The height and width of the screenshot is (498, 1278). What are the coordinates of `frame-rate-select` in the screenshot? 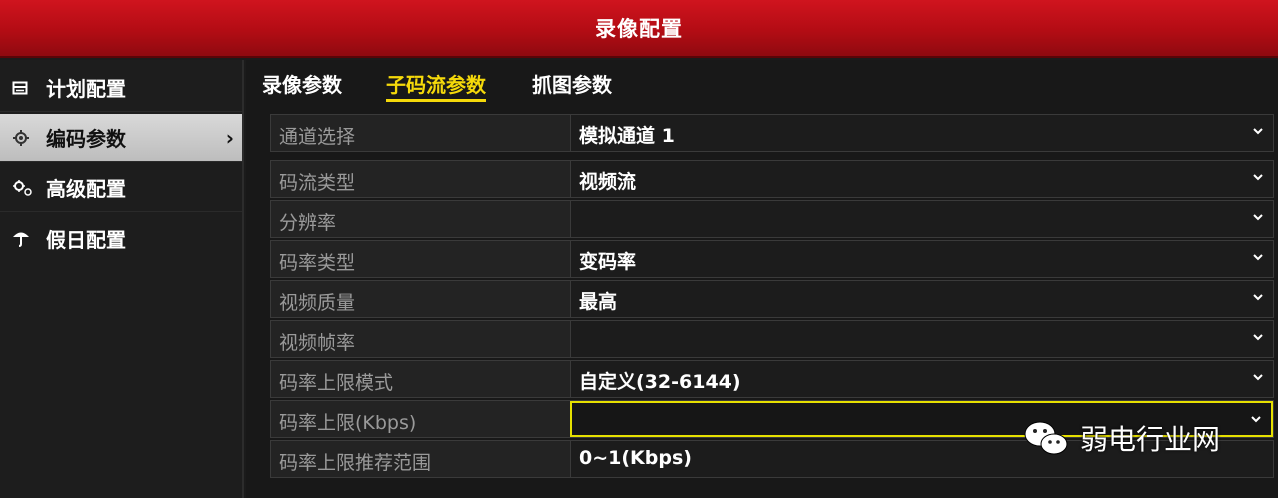 It's located at (921, 339).